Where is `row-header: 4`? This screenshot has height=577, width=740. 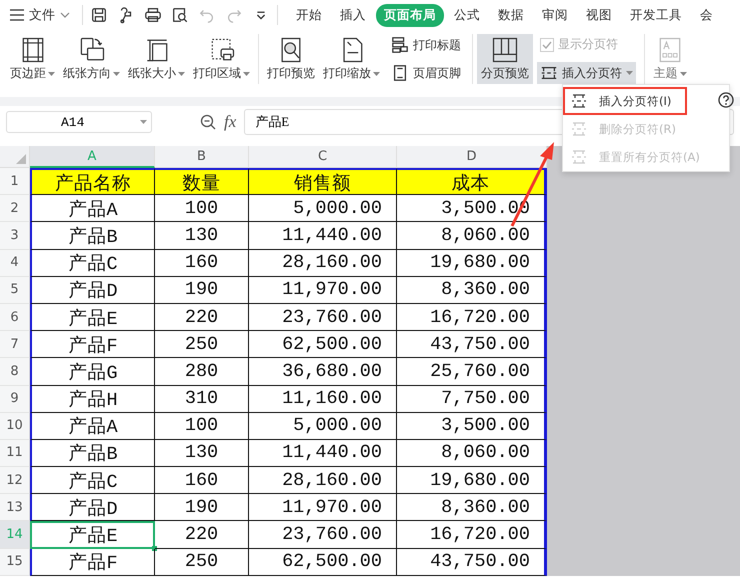
row-header: 4 is located at coordinates (15, 263).